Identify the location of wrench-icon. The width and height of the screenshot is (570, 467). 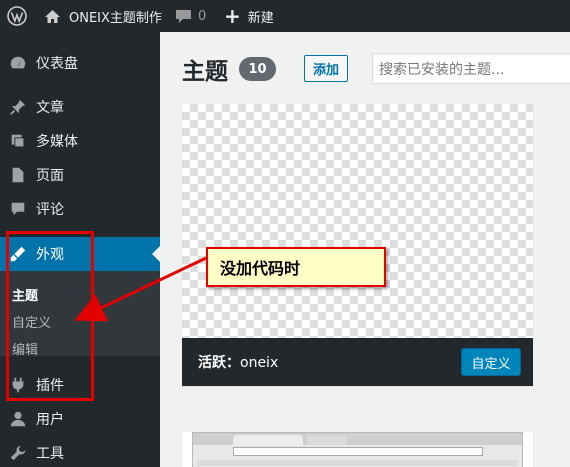
(18, 453).